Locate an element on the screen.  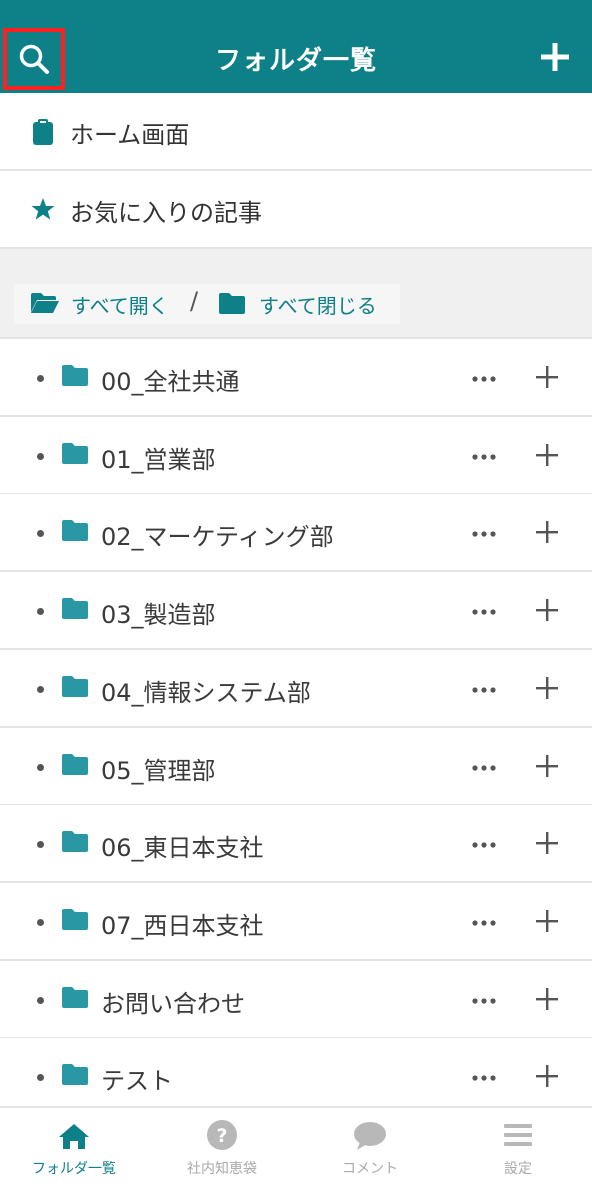
folder-row: お問い合わせ is located at coordinates (296, 1000).